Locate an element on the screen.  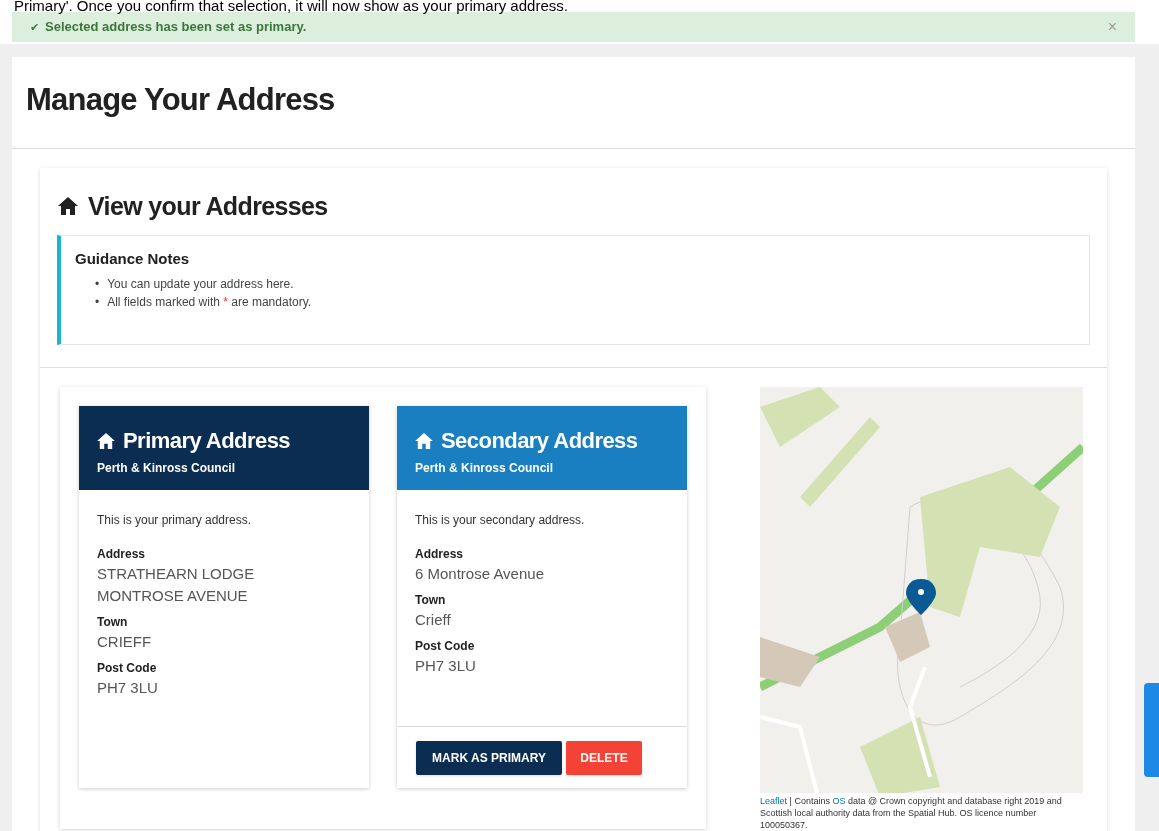
field-value: Crieff is located at coordinates (433, 620).